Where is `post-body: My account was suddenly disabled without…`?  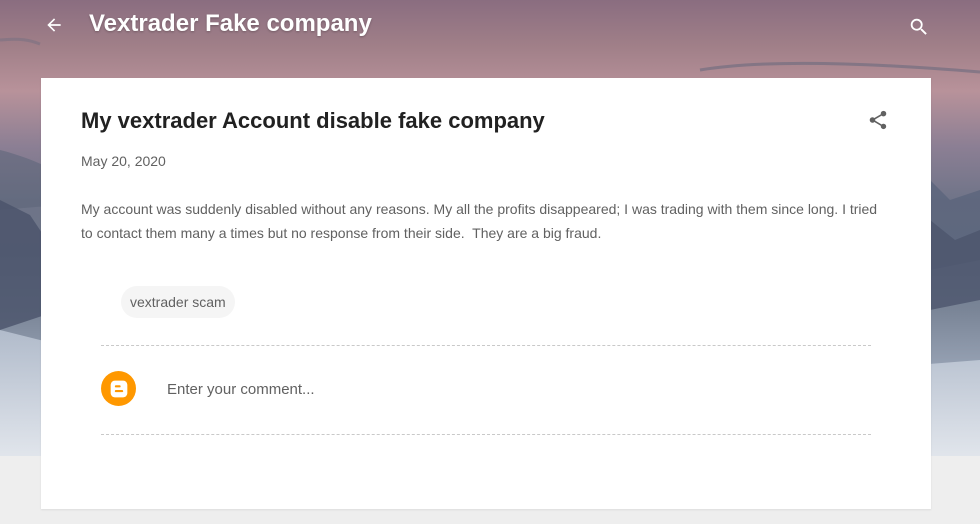
post-body: My account was suddenly disabled without… is located at coordinates (481, 221).